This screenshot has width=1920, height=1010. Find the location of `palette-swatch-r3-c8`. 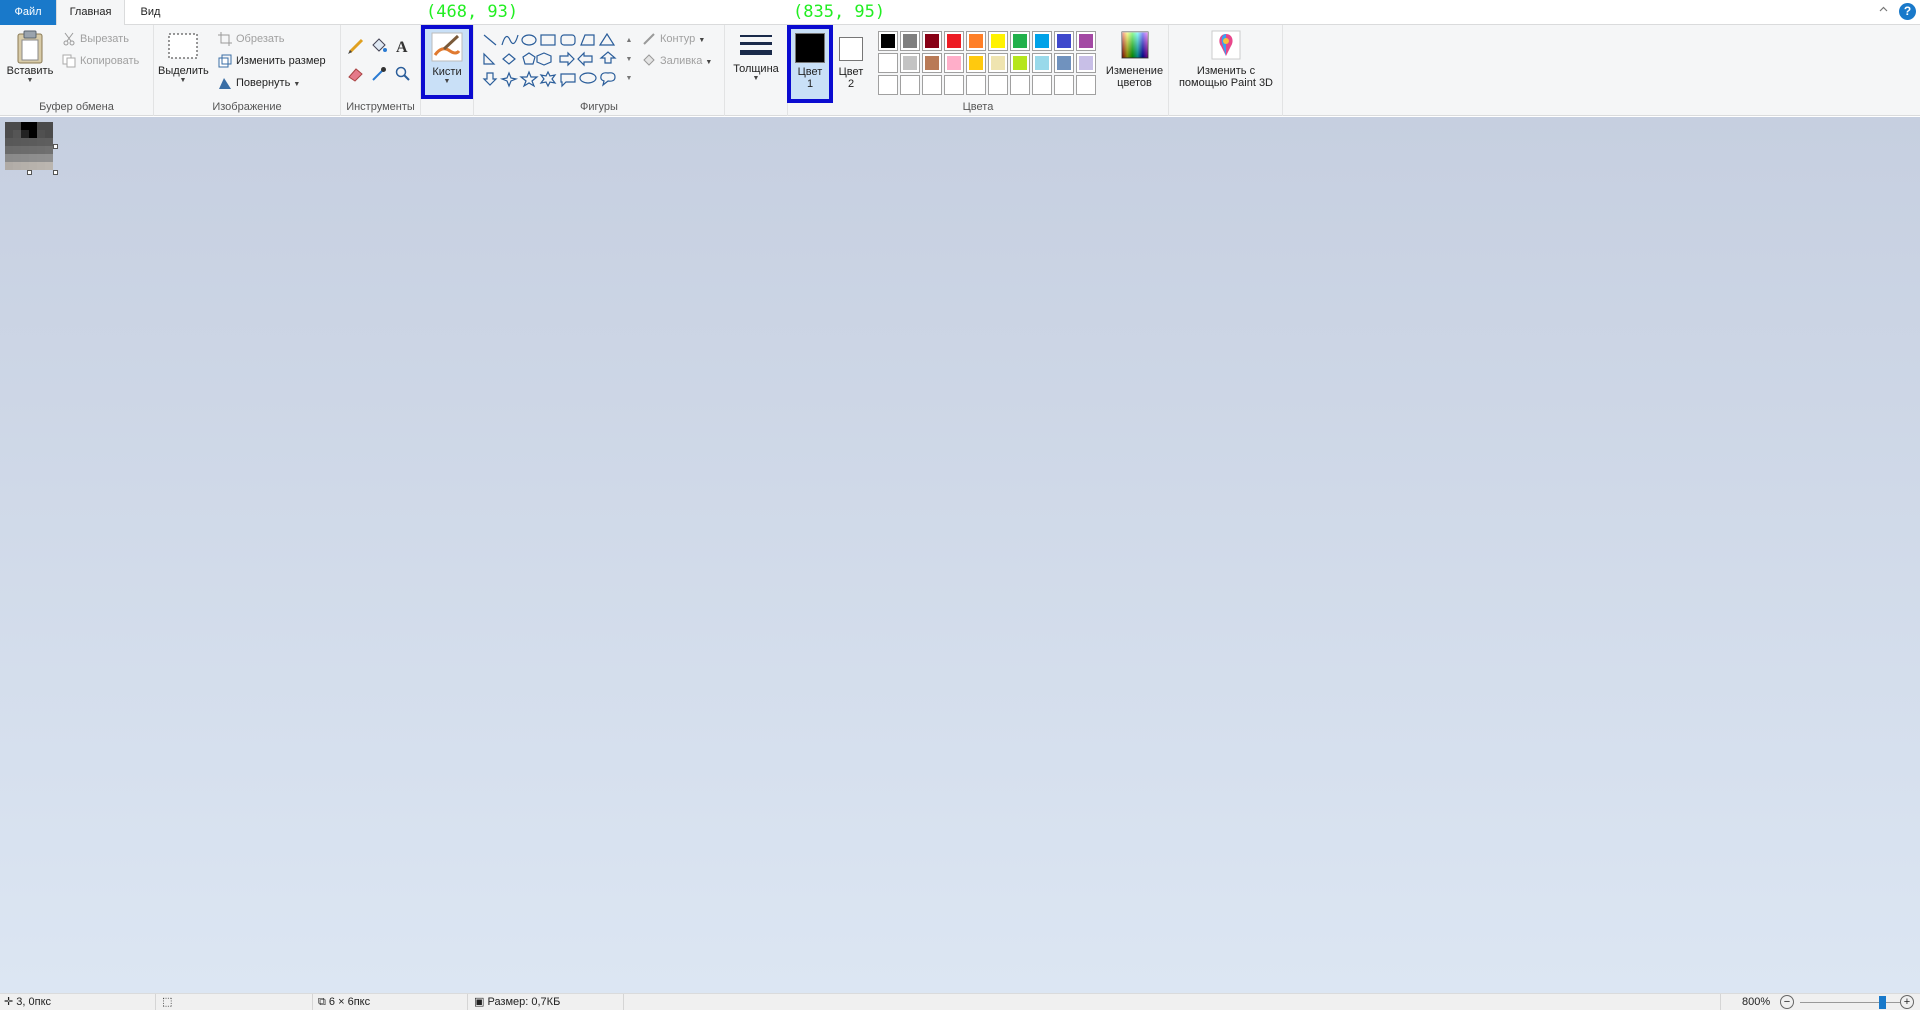

palette-swatch-r3-c8 is located at coordinates (1042, 85).